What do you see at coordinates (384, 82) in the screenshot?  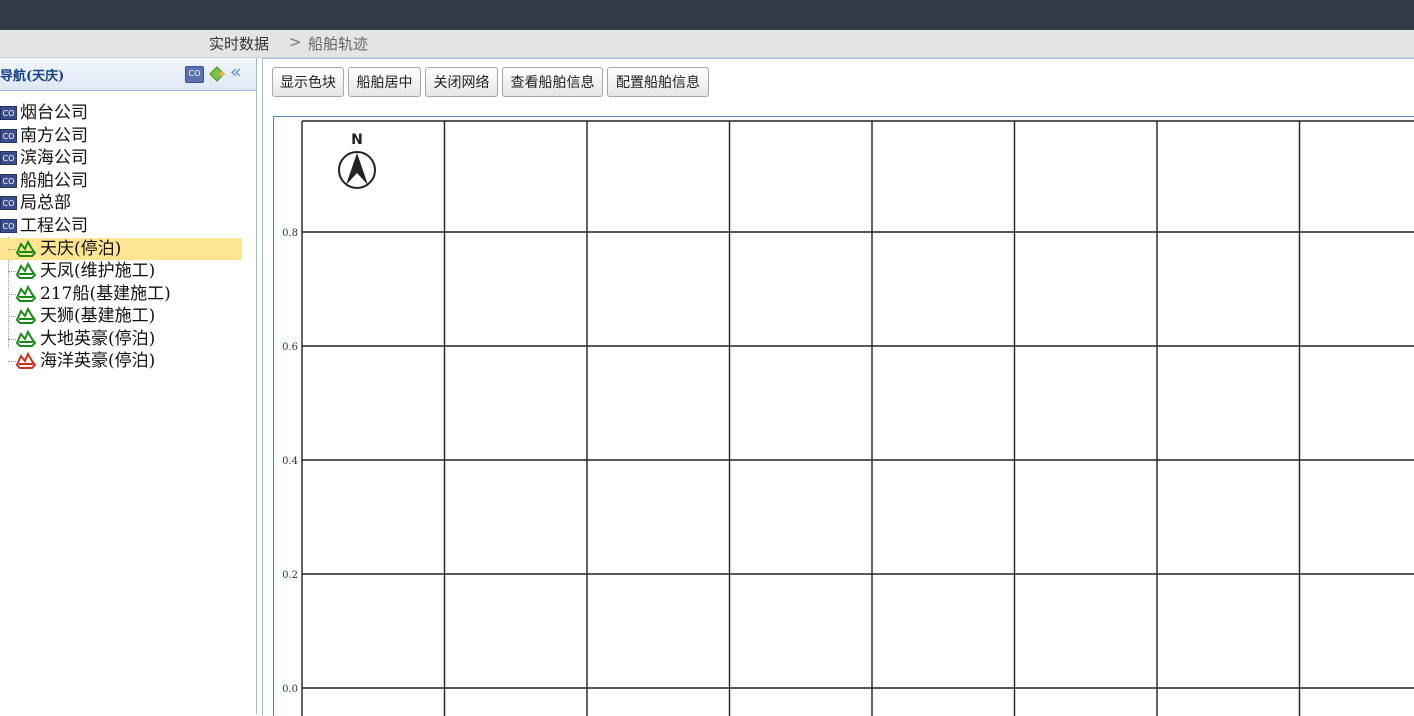 I see `center-ship-button: 船舶居中` at bounding box center [384, 82].